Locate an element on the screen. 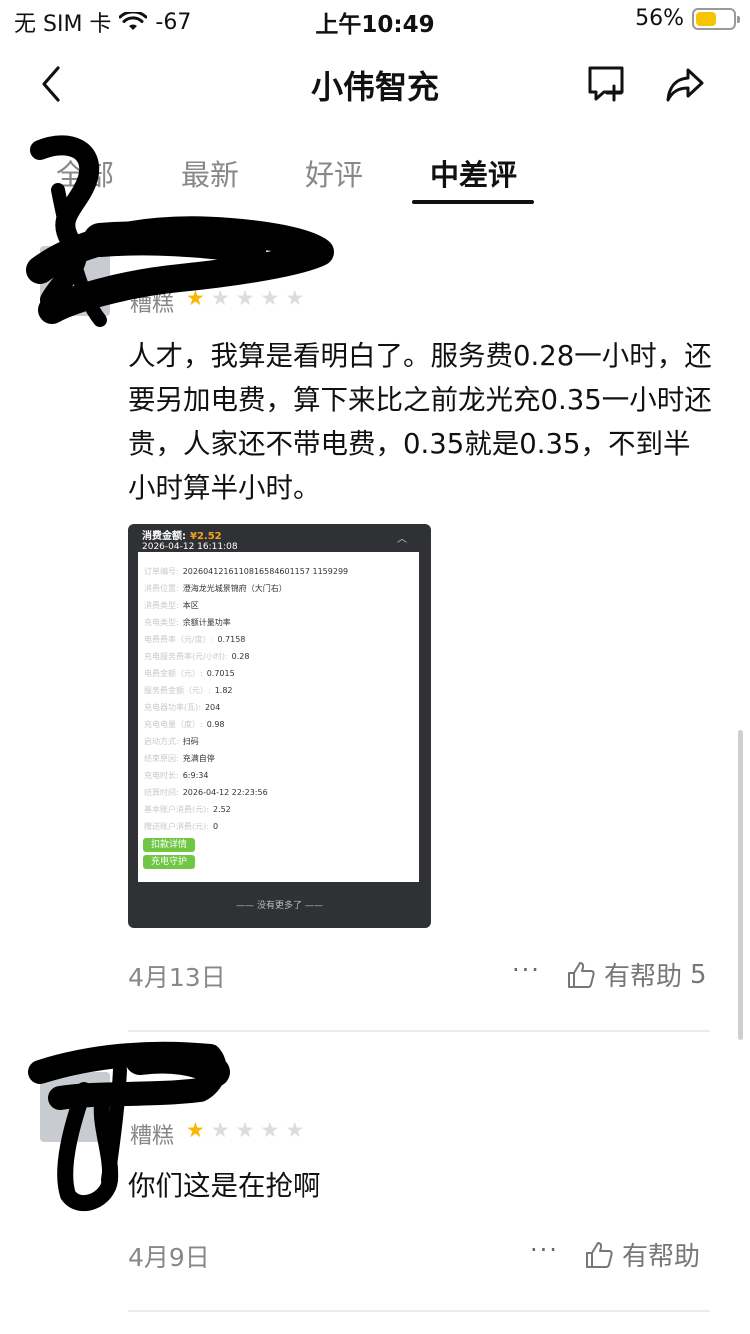 The height and width of the screenshot is (1334, 750). receipt-row-label: 充电服务费率(元/小时): is located at coordinates (186, 656).